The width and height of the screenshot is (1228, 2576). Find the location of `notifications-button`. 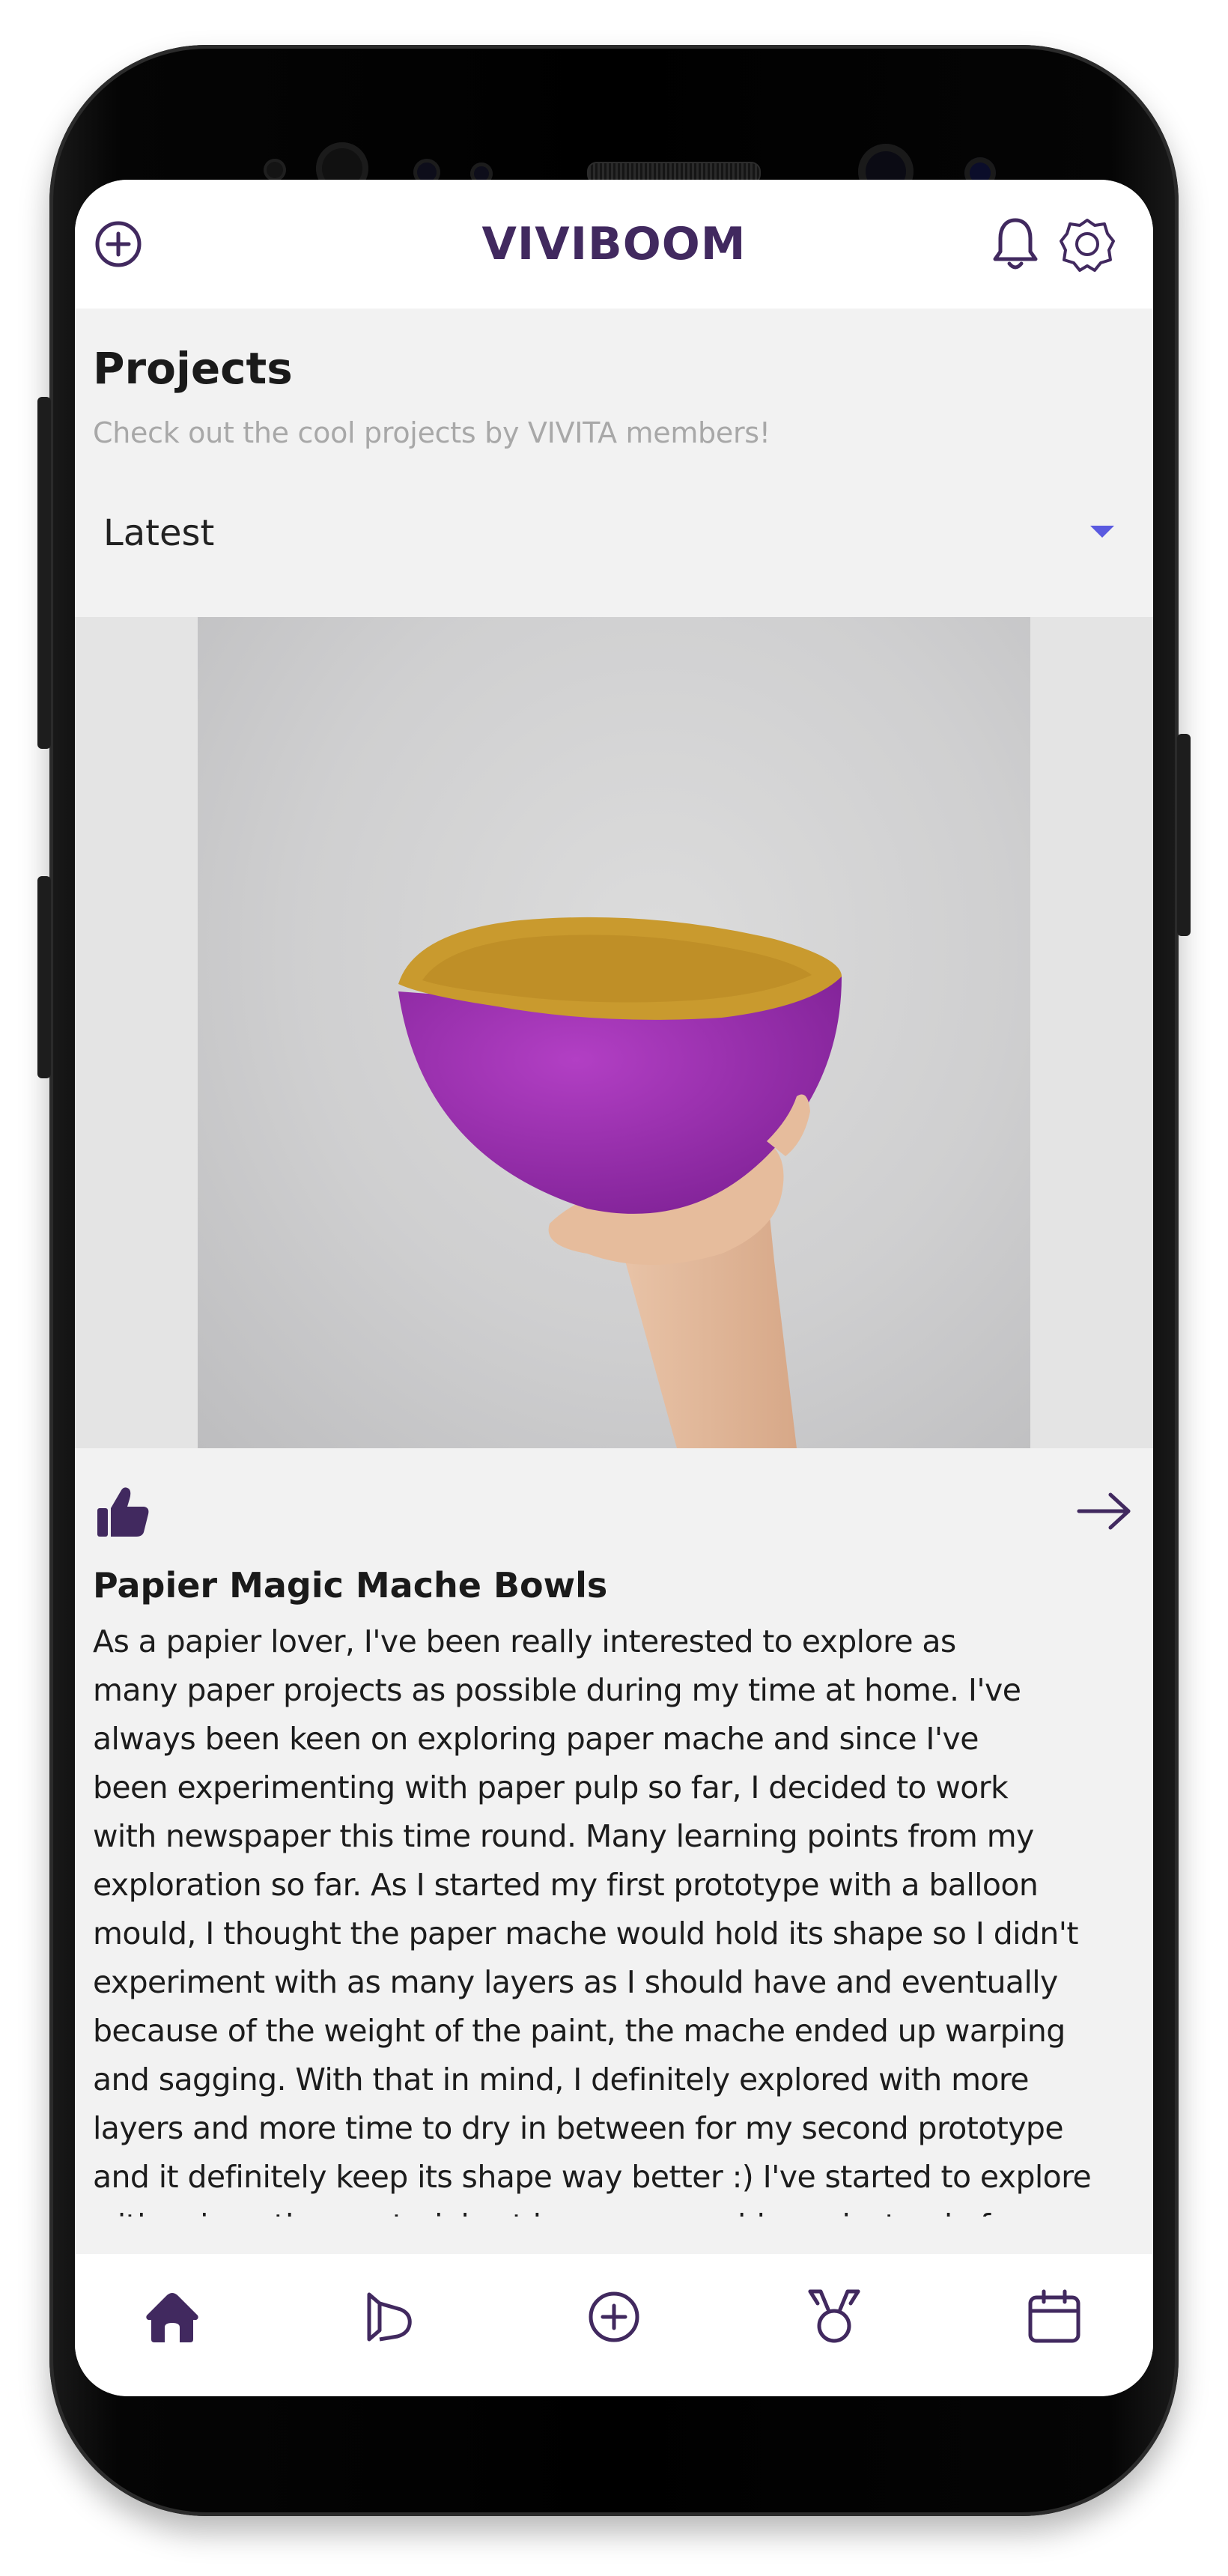

notifications-button is located at coordinates (1015, 244).